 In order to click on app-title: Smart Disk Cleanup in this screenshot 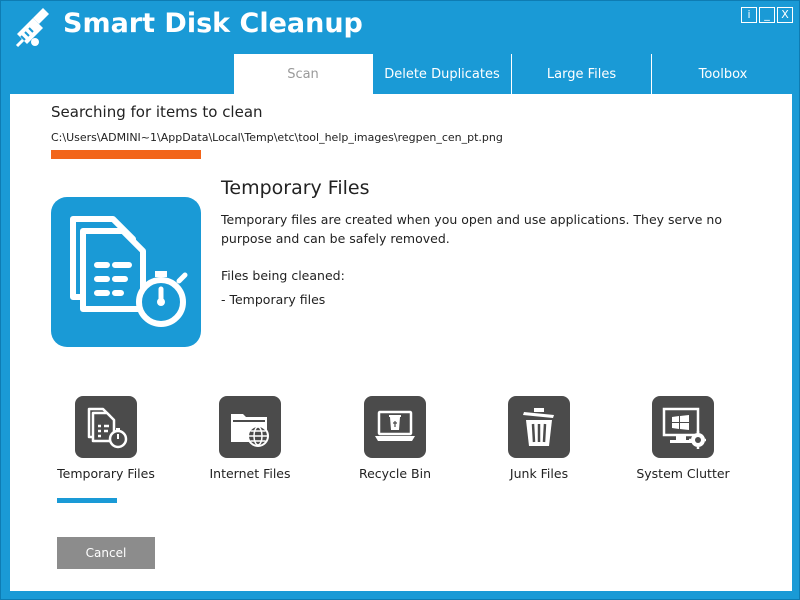, I will do `click(213, 23)`.